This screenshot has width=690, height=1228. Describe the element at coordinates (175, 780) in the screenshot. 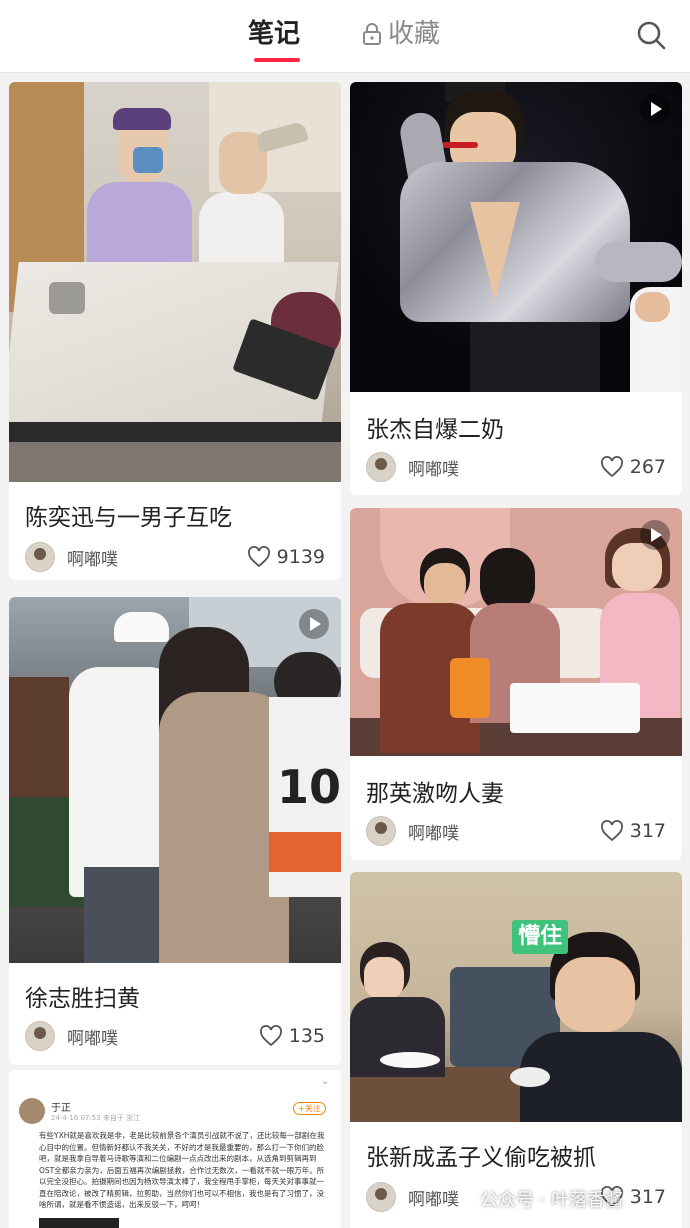

I see `note-cover-image: 10` at that location.